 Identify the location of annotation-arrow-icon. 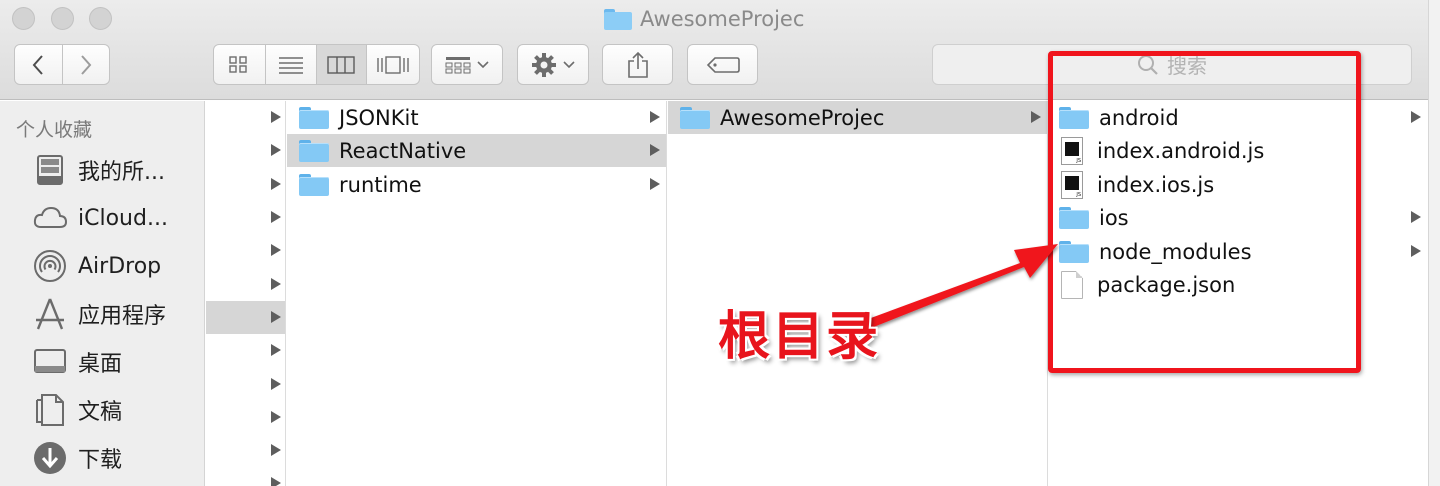
(959, 287).